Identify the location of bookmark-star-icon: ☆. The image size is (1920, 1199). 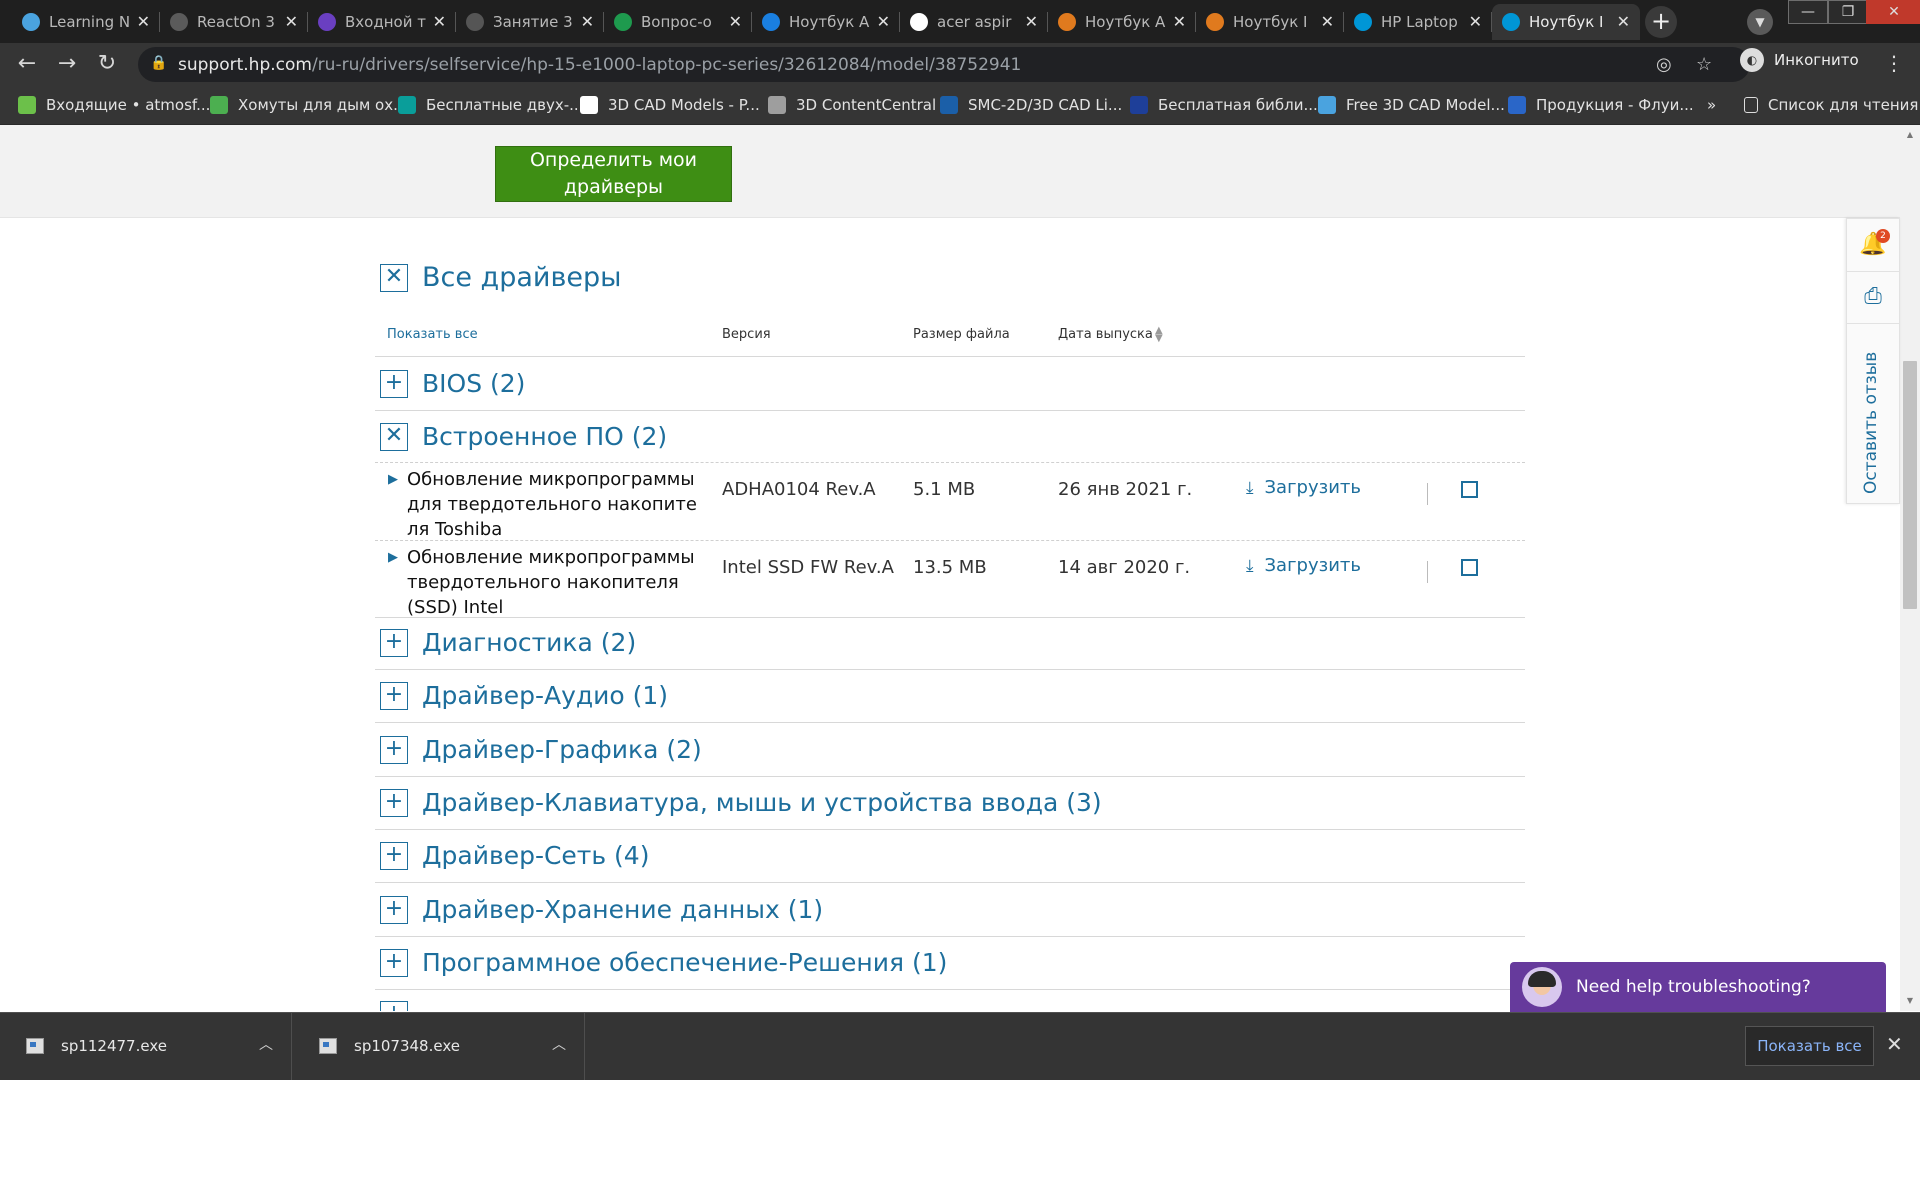
(1704, 64).